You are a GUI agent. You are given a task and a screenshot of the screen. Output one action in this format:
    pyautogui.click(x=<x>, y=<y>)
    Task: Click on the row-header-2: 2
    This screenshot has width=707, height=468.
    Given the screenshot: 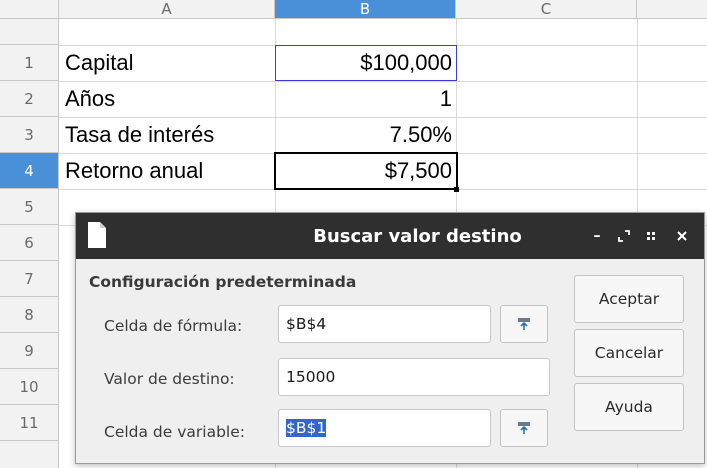 What is the action you would take?
    pyautogui.click(x=29, y=99)
    